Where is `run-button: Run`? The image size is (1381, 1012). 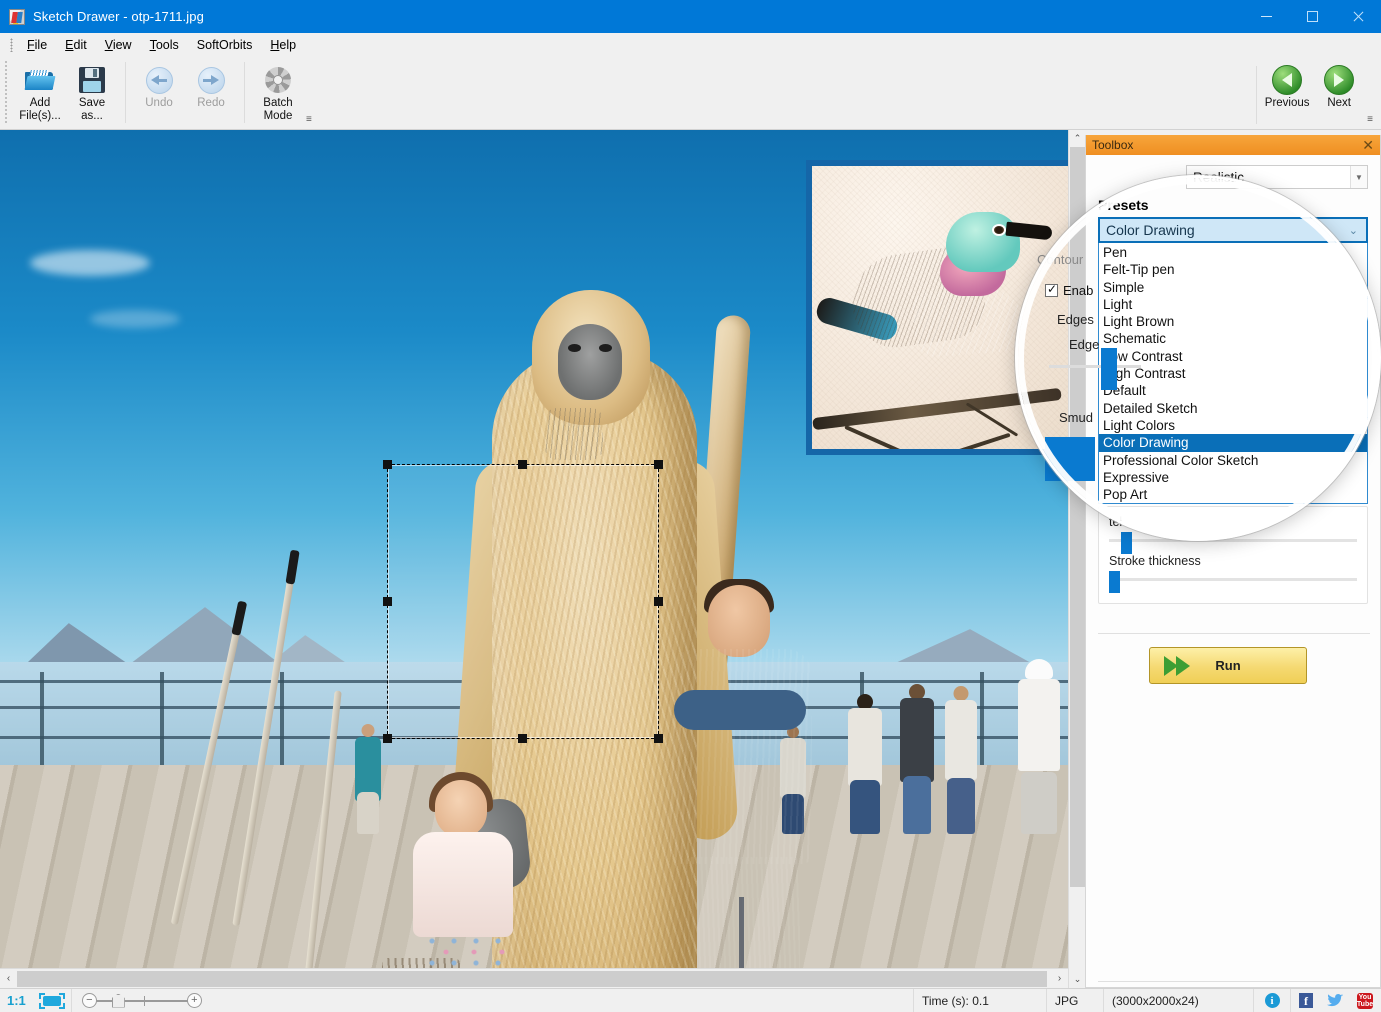
run-button: Run is located at coordinates (1228, 665).